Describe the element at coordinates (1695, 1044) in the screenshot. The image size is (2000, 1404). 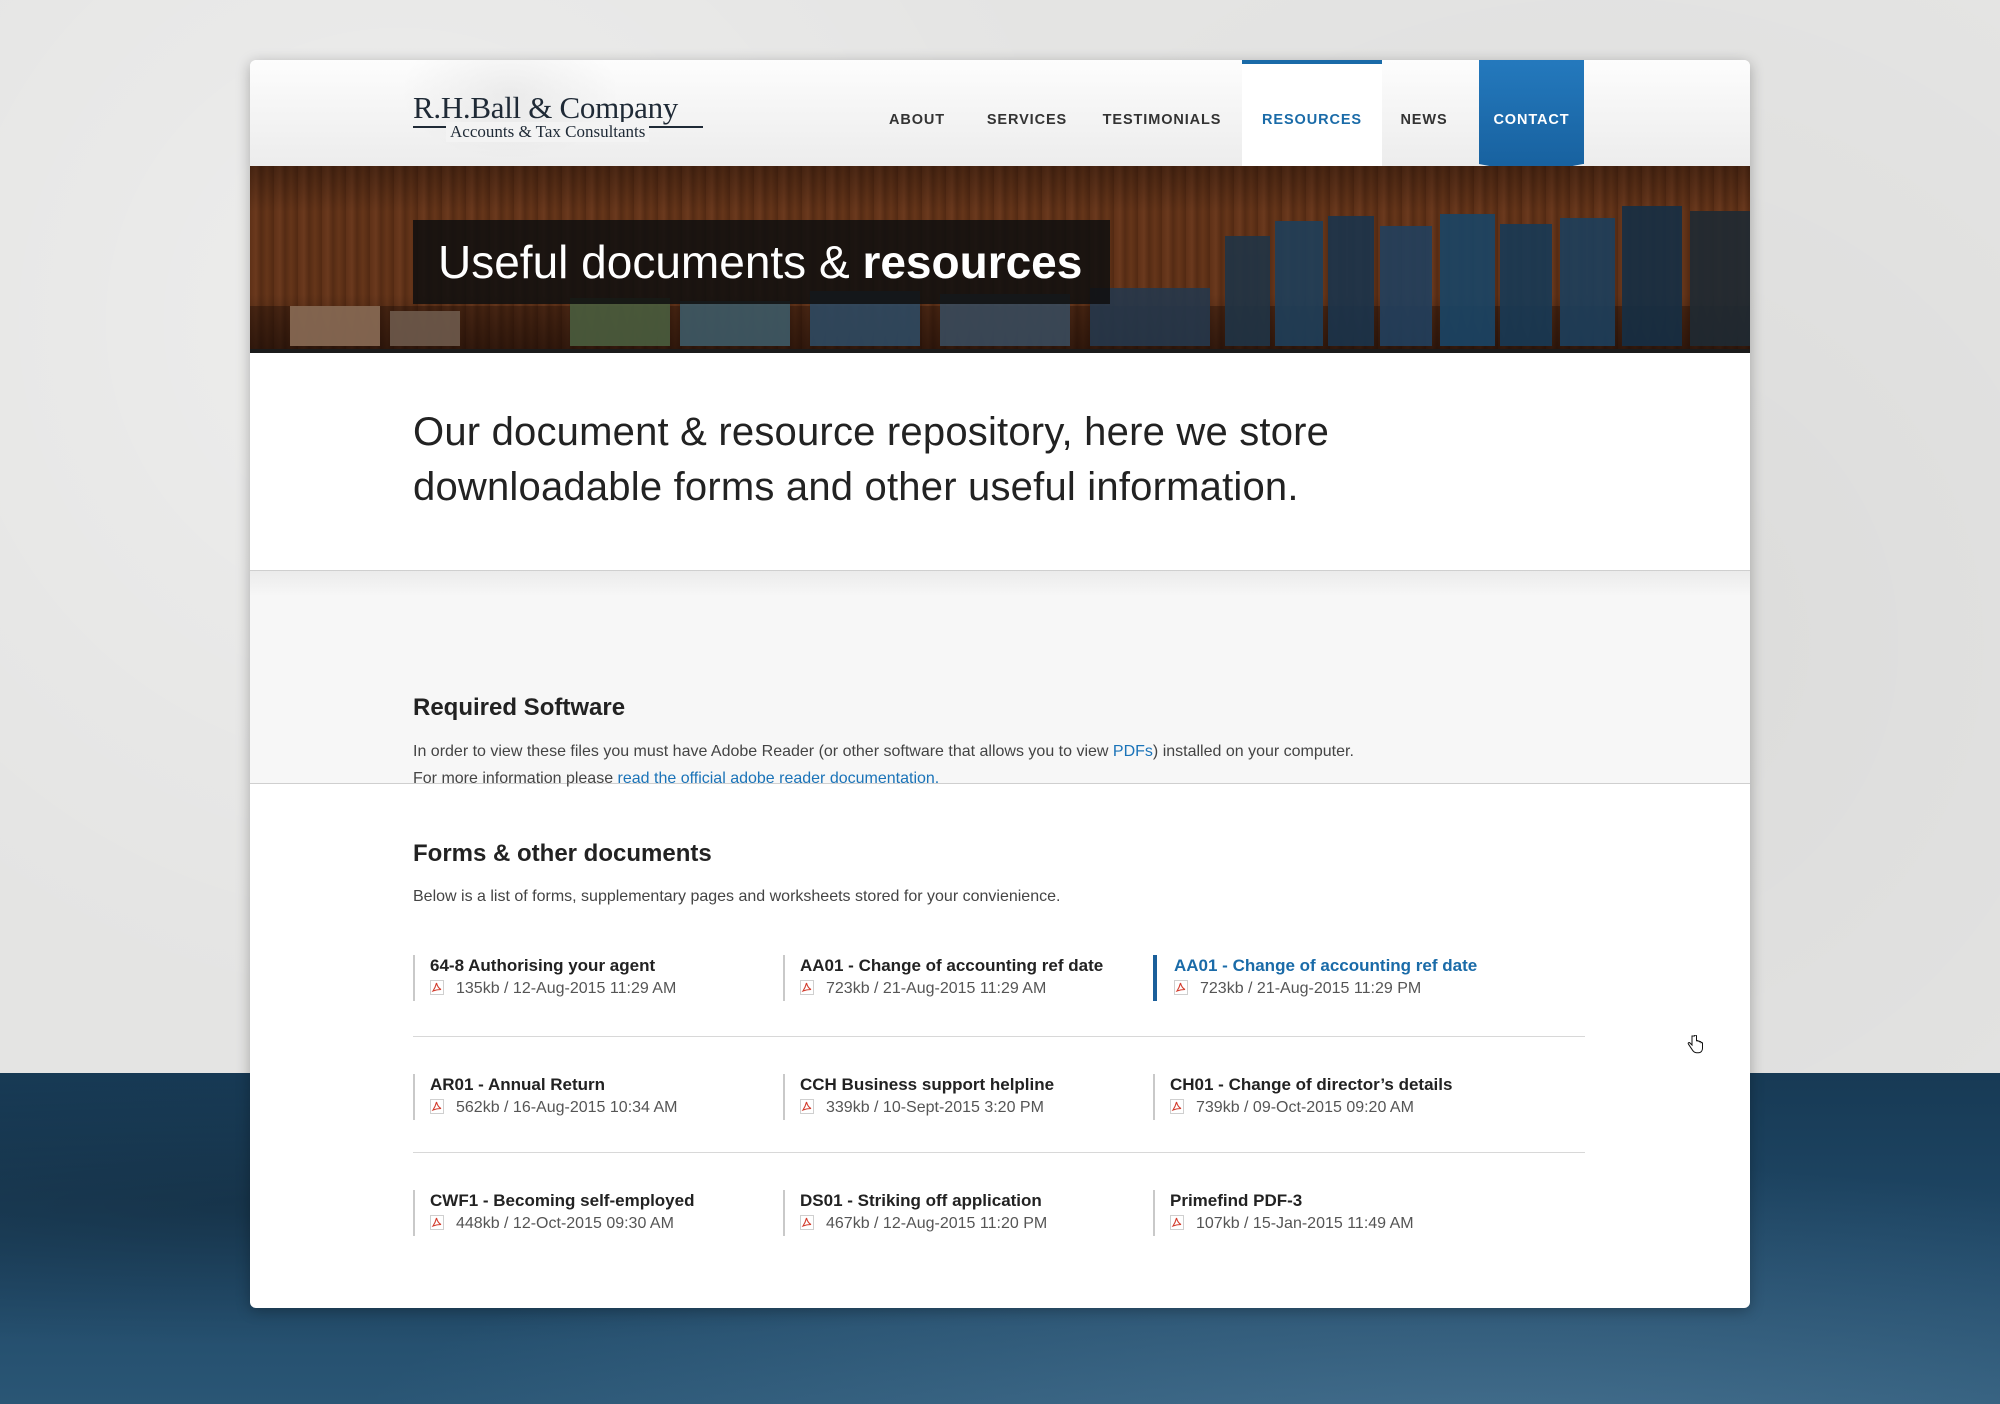
I see `hand-pointer-icon` at that location.